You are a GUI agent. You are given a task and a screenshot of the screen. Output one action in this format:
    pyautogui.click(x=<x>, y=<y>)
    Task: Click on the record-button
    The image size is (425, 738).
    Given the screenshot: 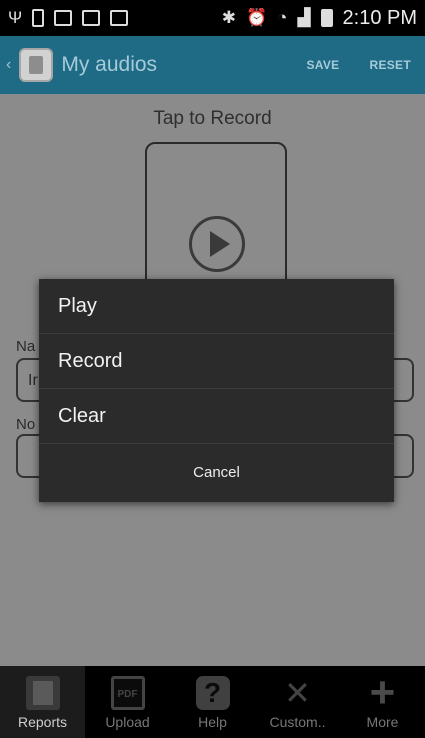 What is the action you would take?
    pyautogui.click(x=216, y=217)
    